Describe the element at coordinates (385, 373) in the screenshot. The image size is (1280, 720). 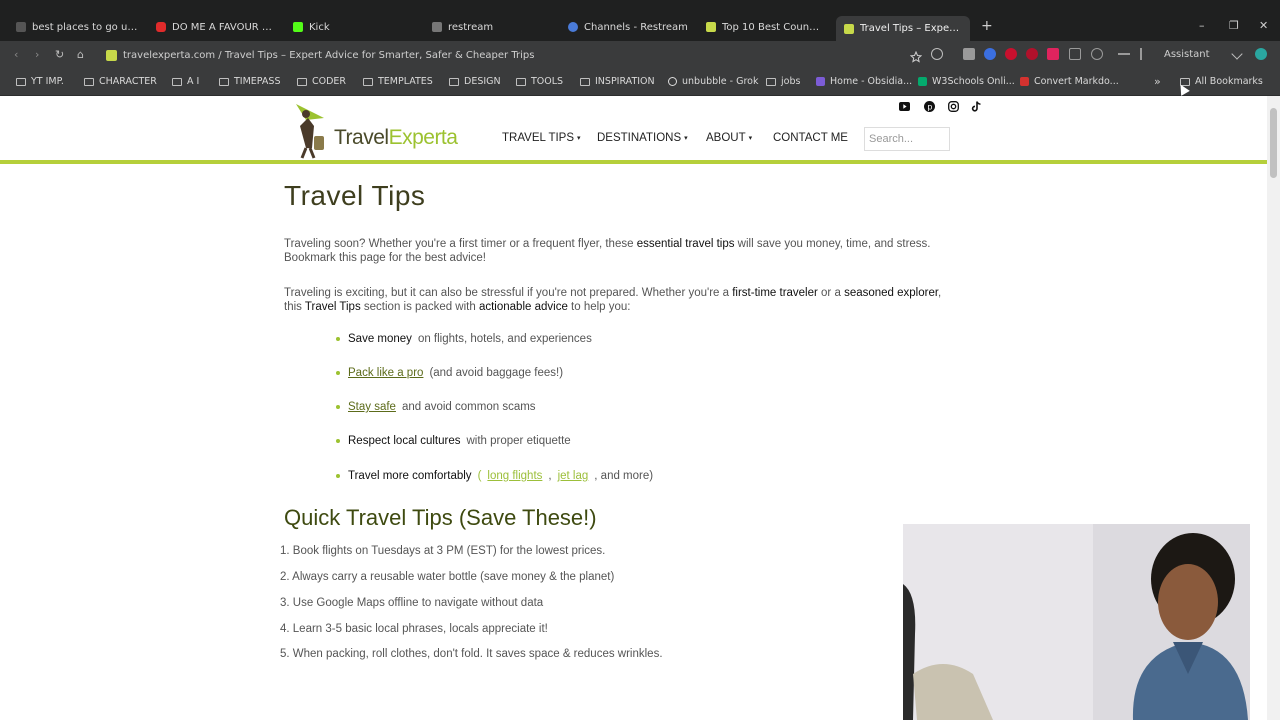
I see `pack-like-a-pro-link: Pack like a pro` at that location.